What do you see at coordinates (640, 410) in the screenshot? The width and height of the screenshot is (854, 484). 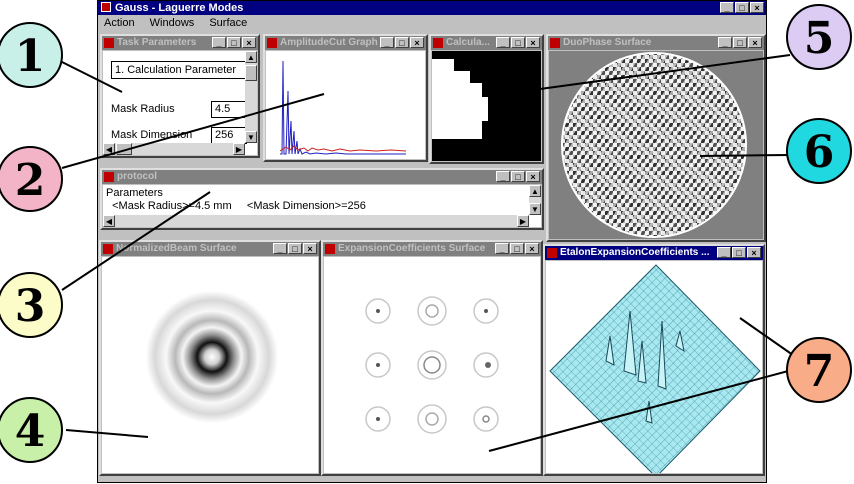 I see `callout-line-7a` at bounding box center [640, 410].